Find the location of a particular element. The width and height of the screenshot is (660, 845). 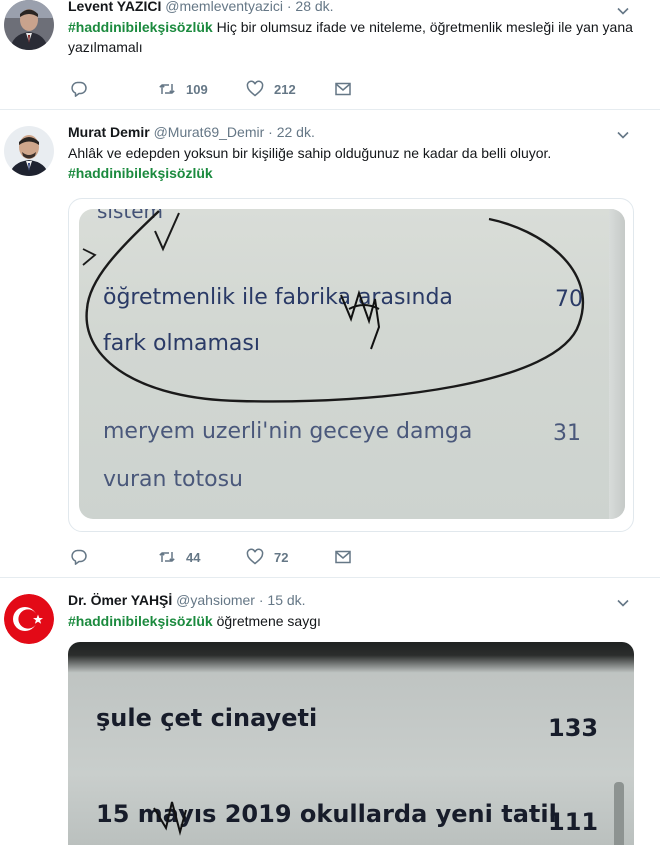

author-name: Murat Demir is located at coordinates (109, 132).